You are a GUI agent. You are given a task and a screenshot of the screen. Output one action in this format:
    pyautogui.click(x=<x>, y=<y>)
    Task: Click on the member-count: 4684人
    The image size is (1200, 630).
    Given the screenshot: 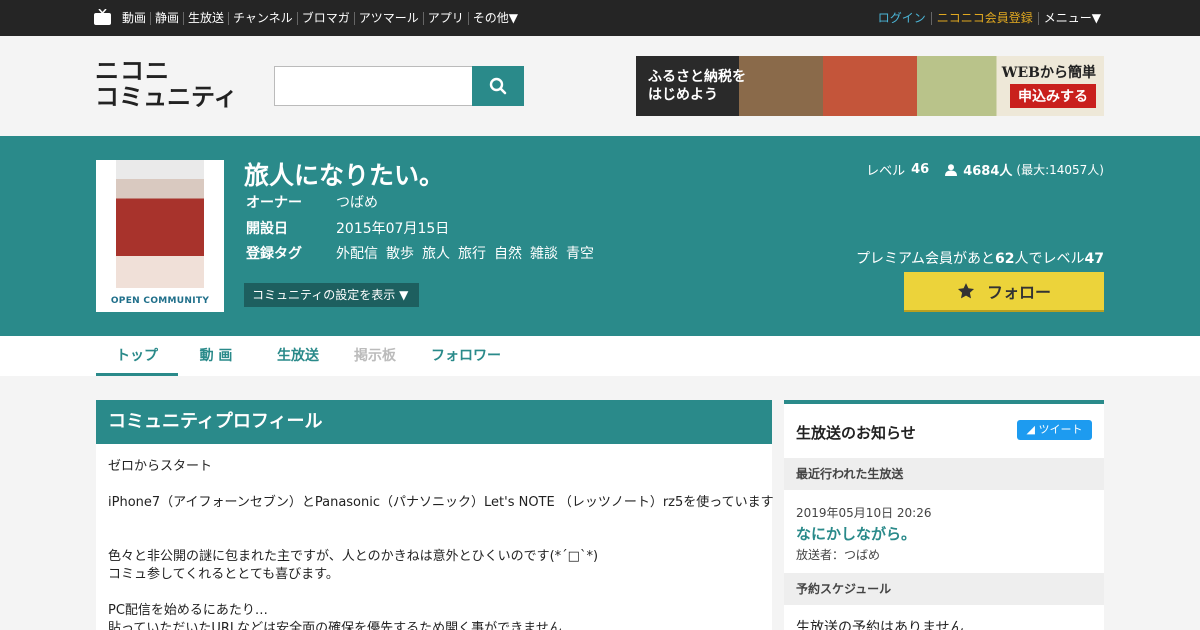 What is the action you would take?
    pyautogui.click(x=988, y=171)
    